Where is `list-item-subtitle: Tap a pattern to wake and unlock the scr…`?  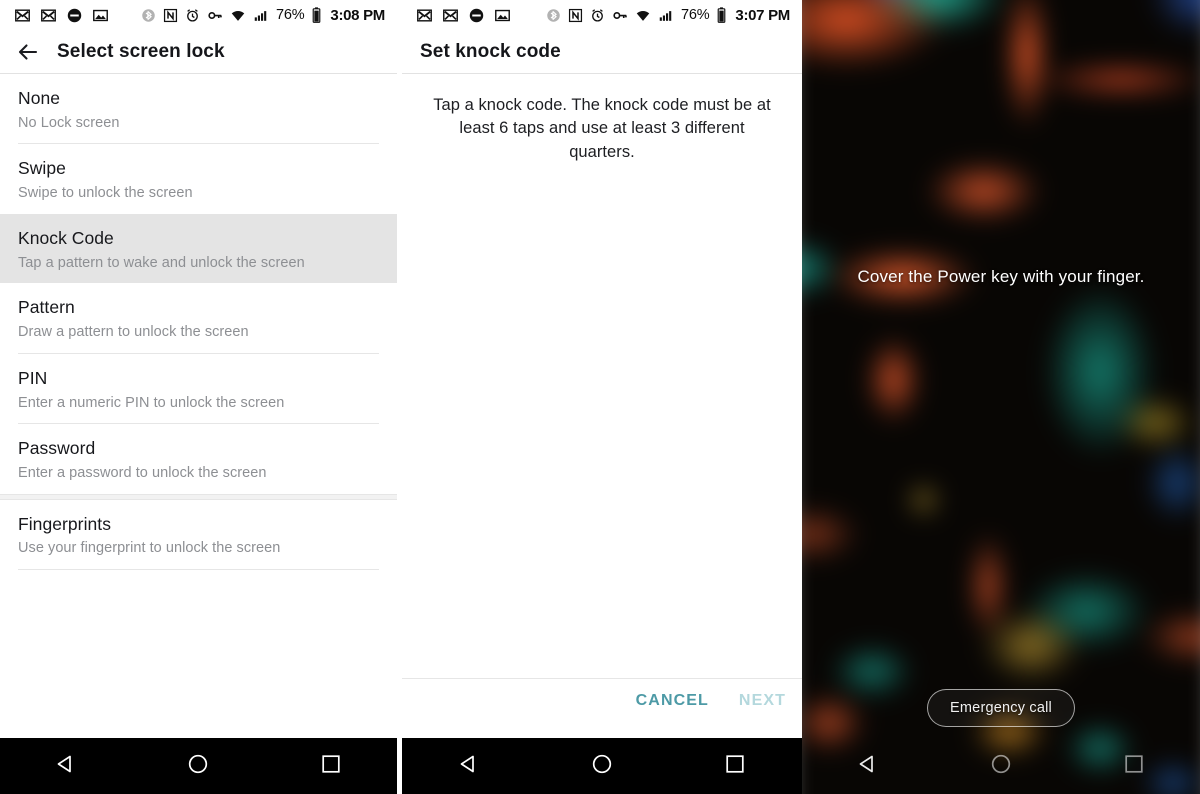
list-item-subtitle: Tap a pattern to wake and unlock the scr… is located at coordinates (161, 262).